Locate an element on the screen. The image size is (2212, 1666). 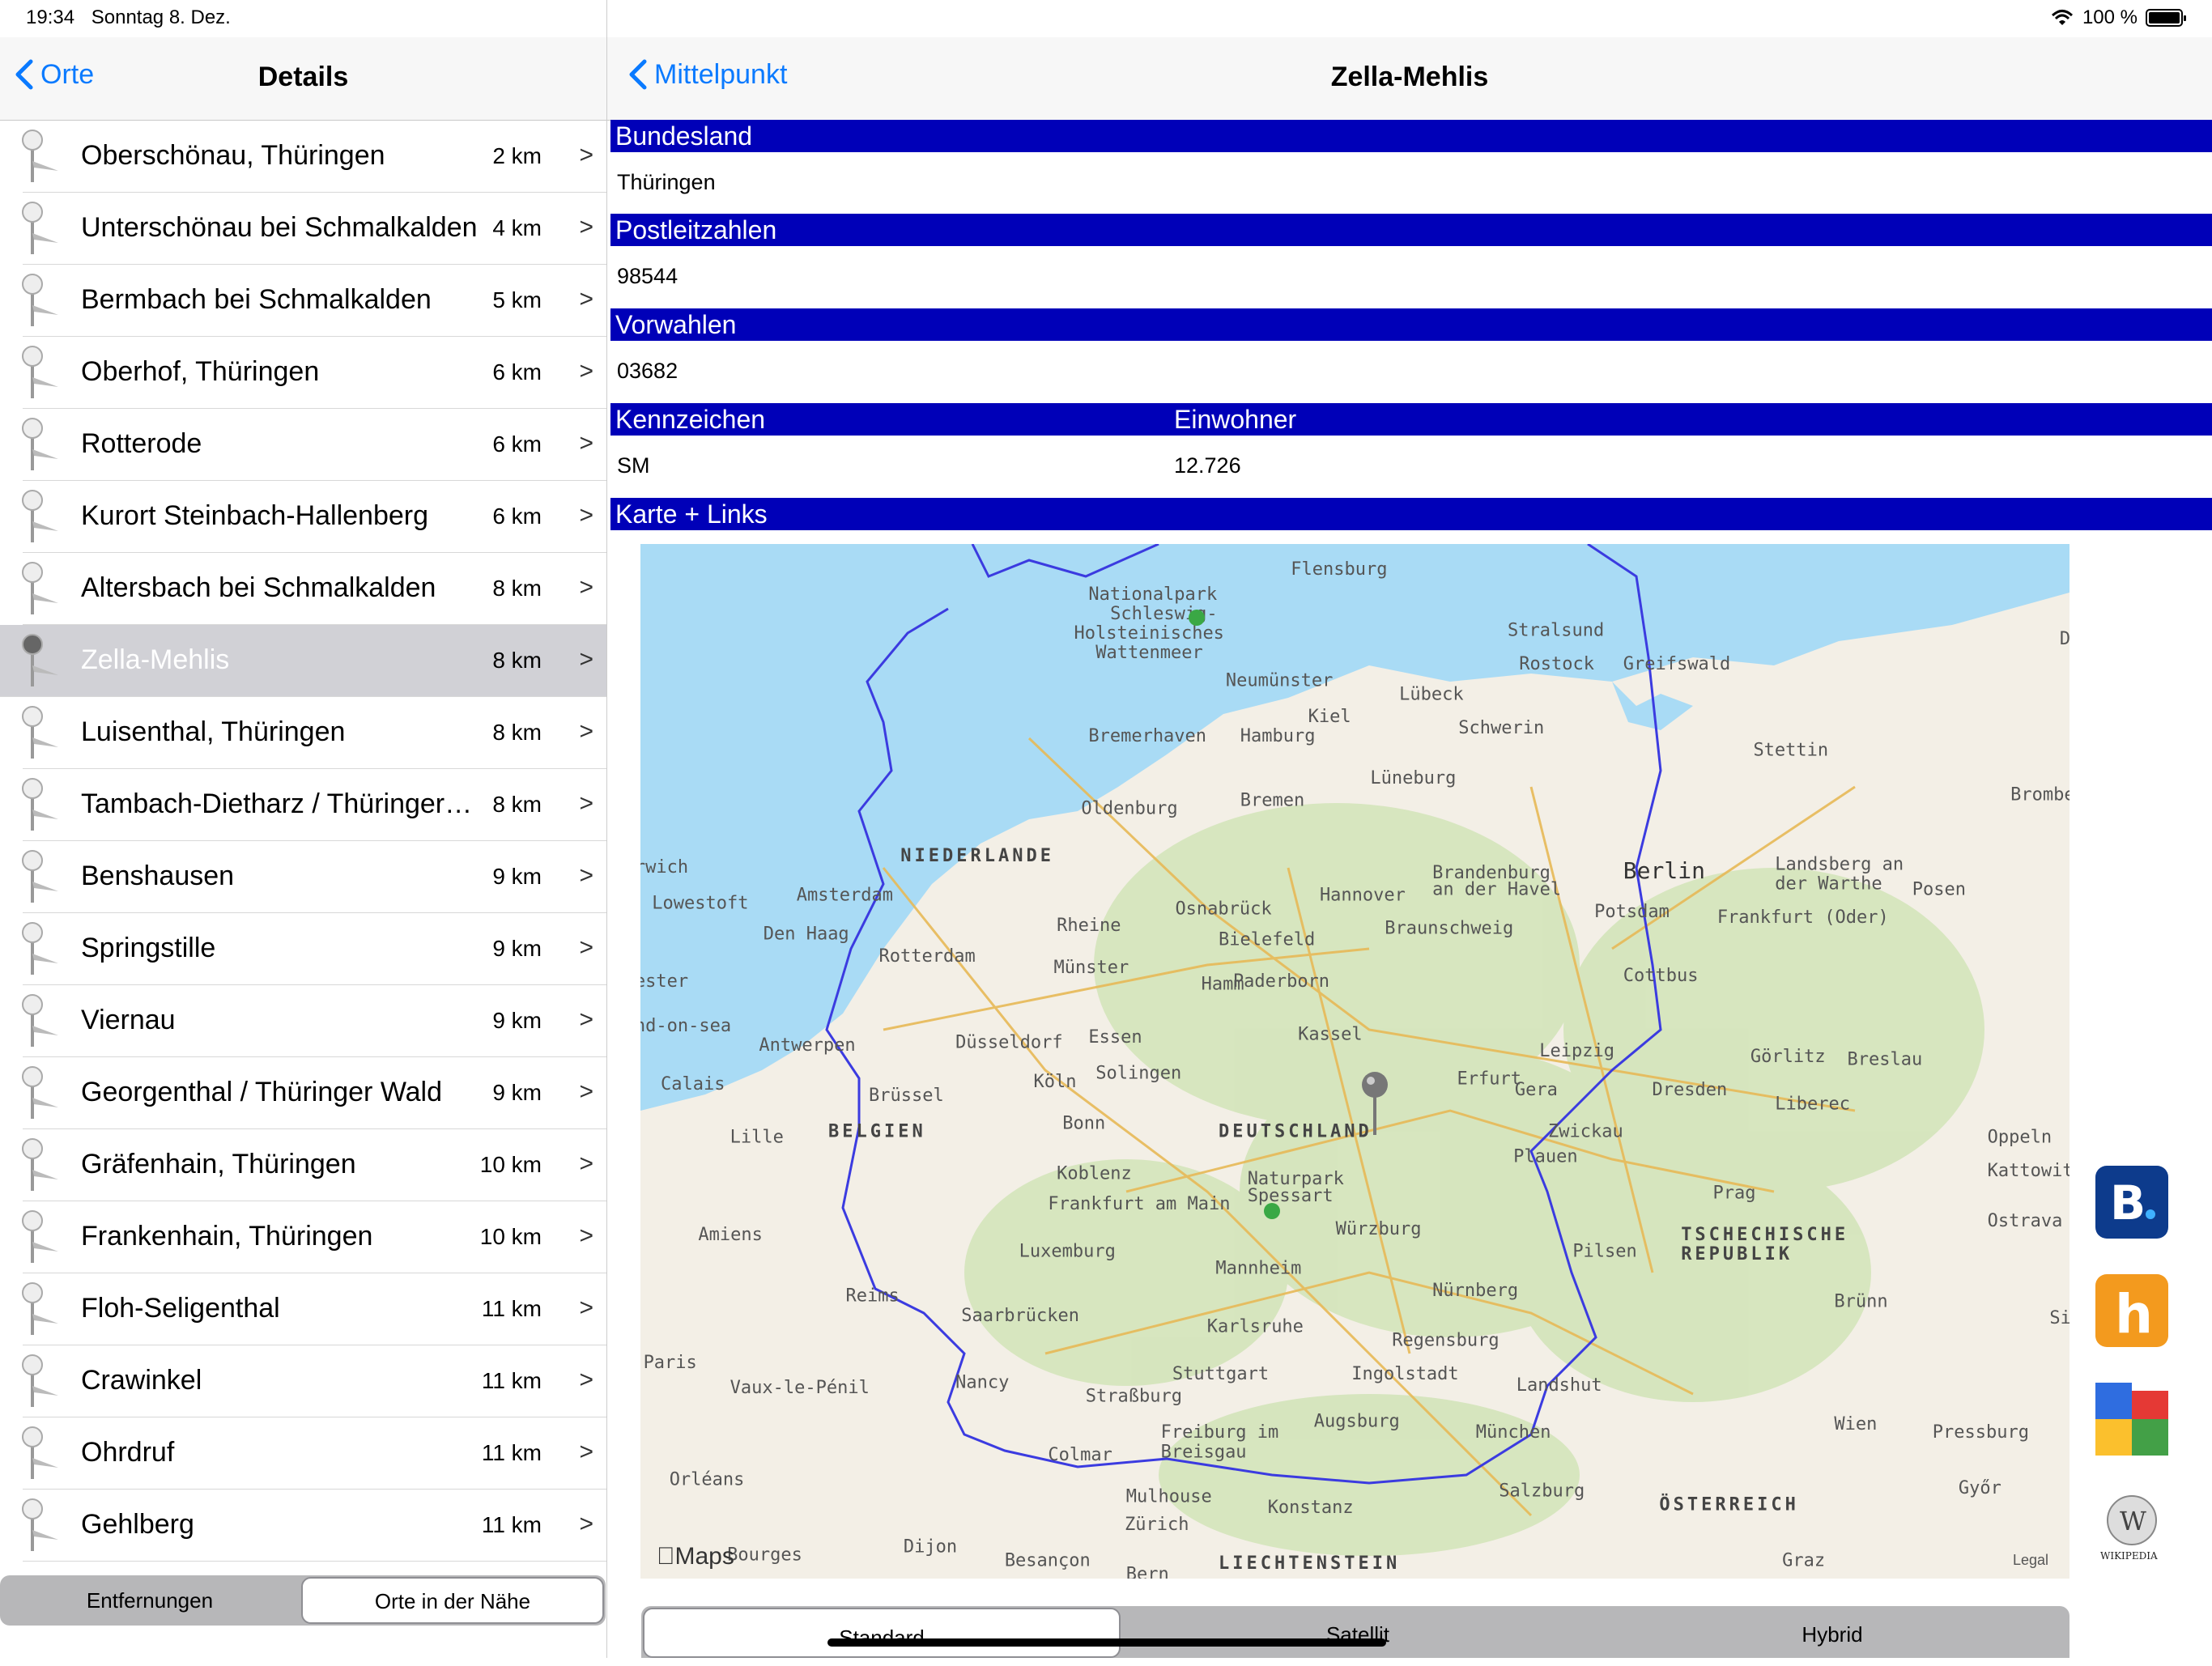
place-distance: 6 km is located at coordinates (517, 516).